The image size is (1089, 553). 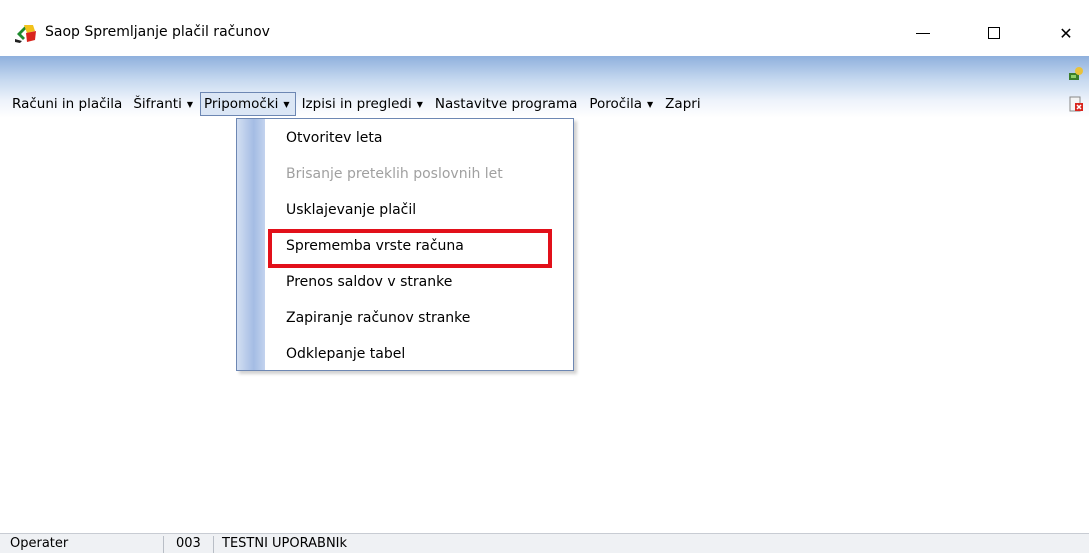 I want to click on menu-porocila: Poročila ▼, so click(x=622, y=104).